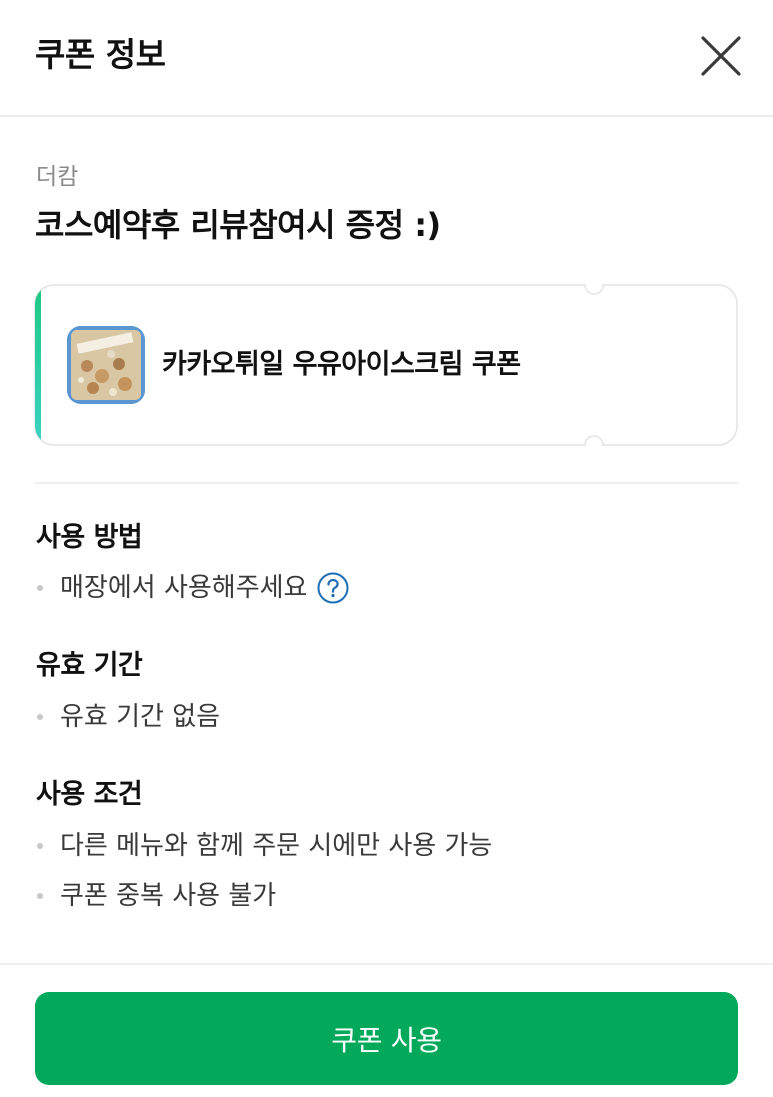 The height and width of the screenshot is (1097, 773). I want to click on coupon-title: 코스예약후 리뷰참여시 증정 :), so click(238, 225).